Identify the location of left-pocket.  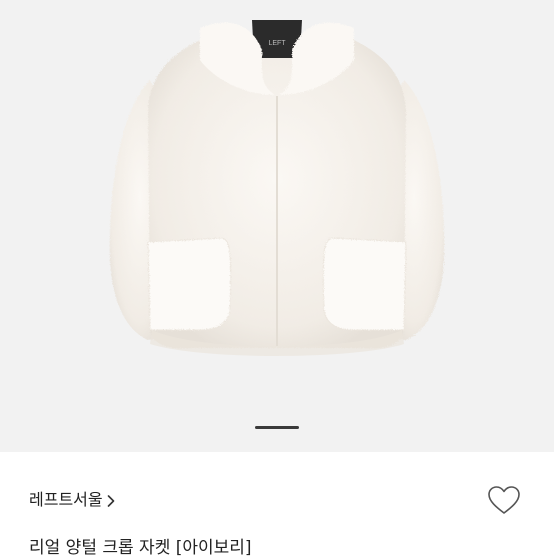
(189, 284).